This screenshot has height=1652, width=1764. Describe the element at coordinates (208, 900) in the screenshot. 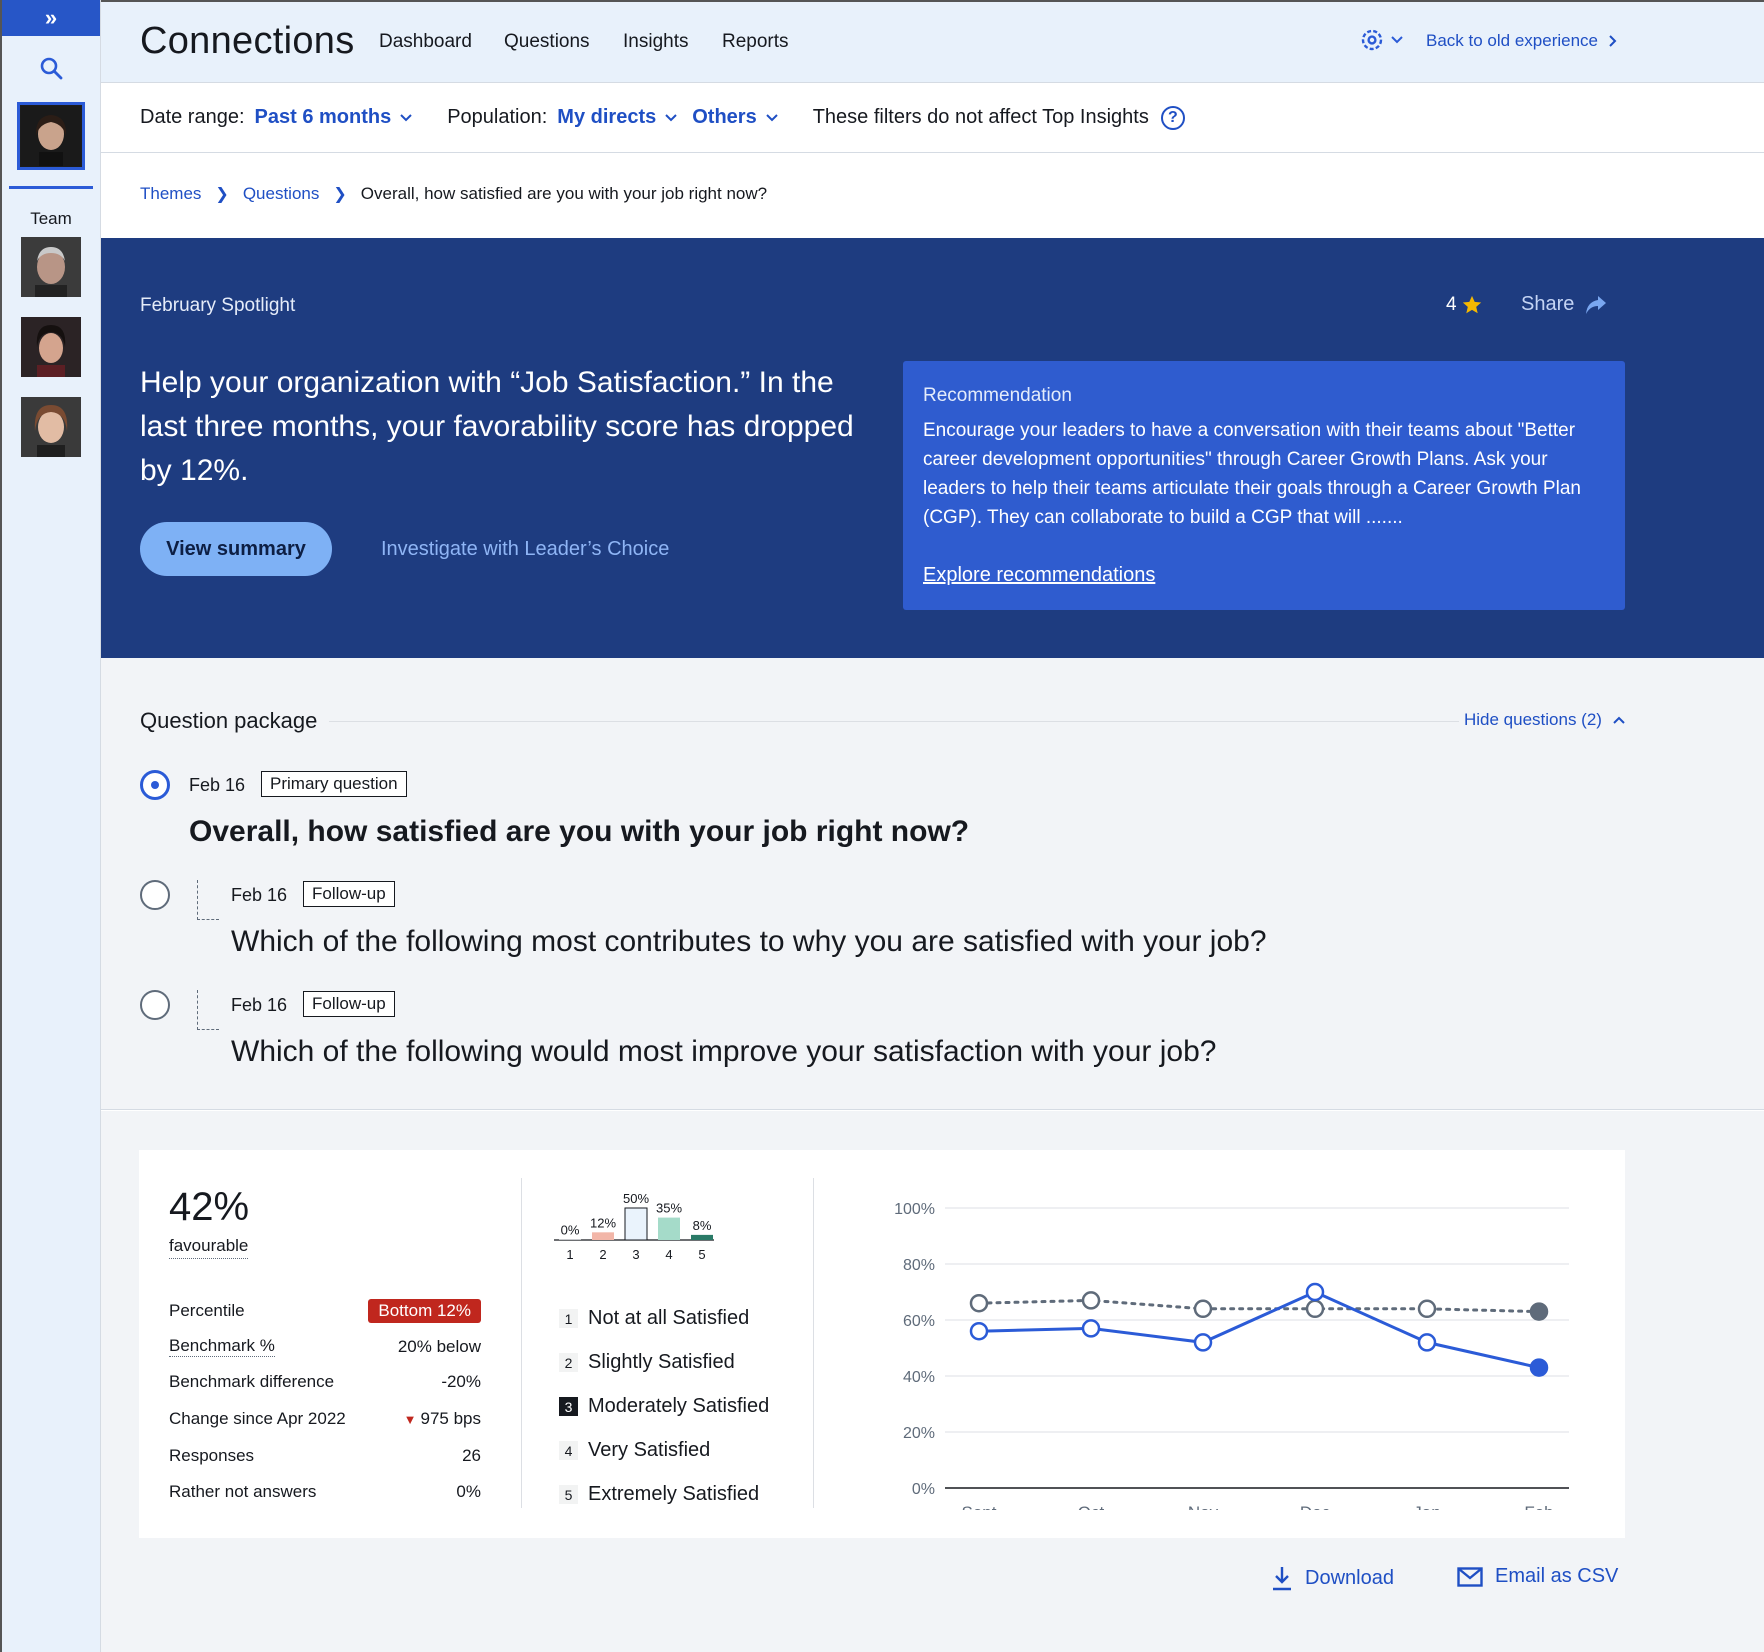

I see `follow-up-connector` at that location.